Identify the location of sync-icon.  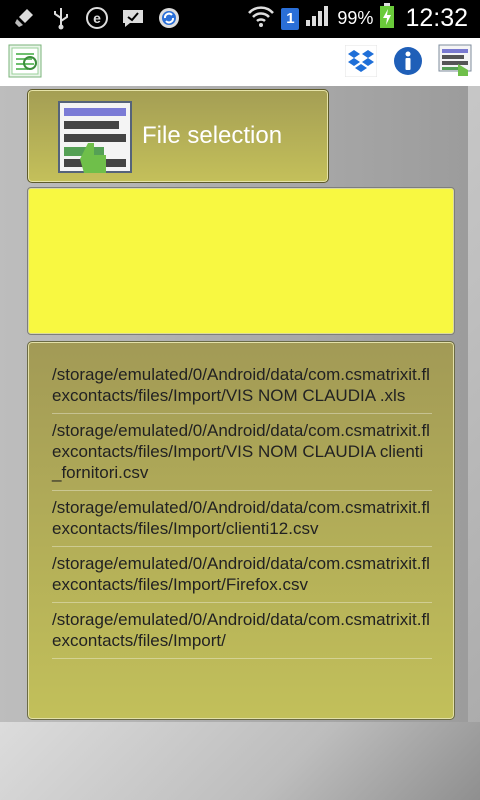
(169, 18).